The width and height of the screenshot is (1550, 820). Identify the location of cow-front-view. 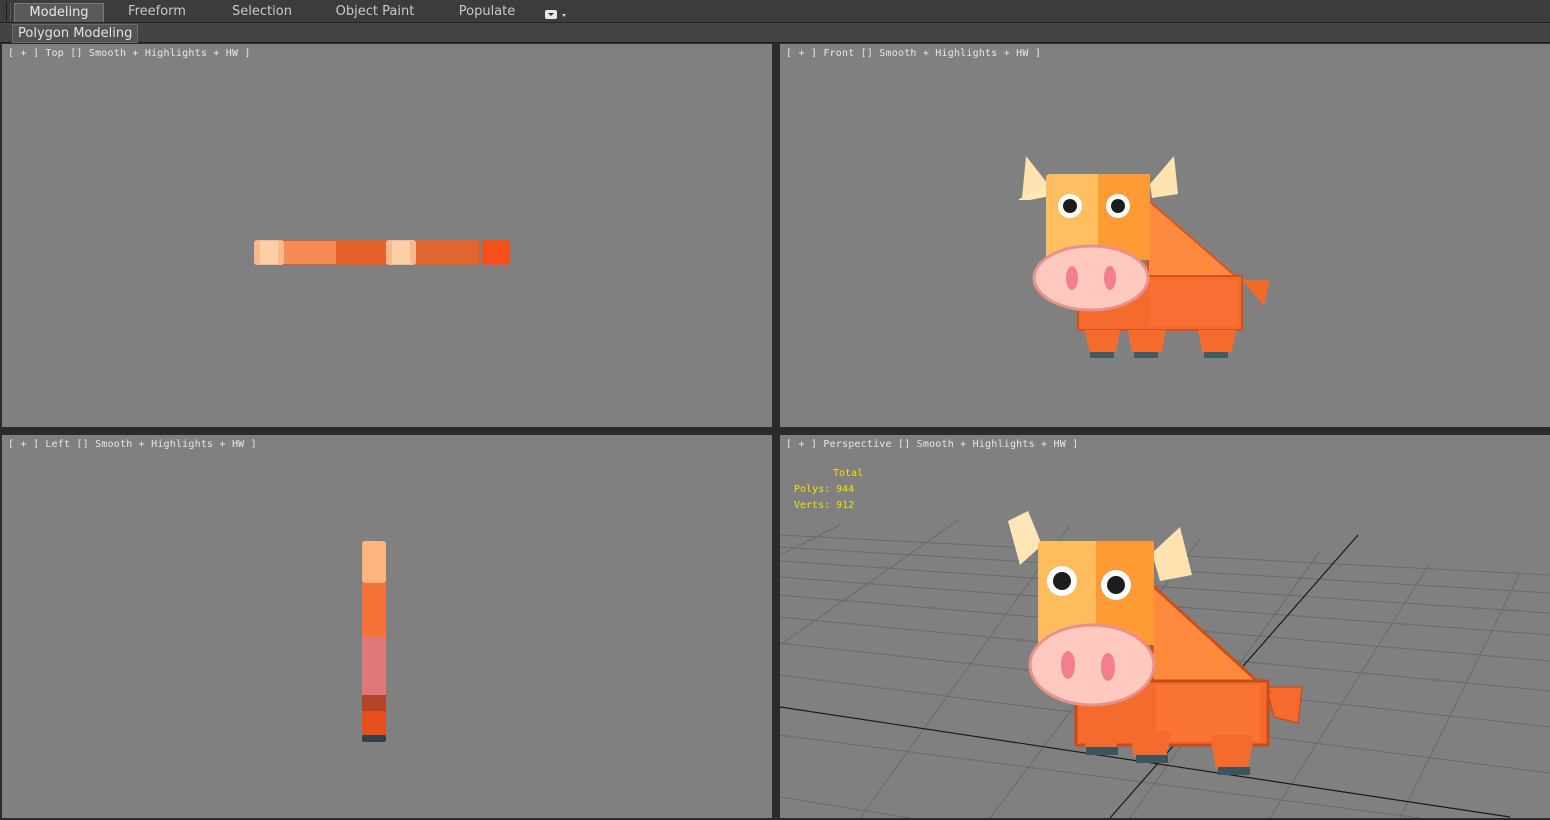
(1144, 257).